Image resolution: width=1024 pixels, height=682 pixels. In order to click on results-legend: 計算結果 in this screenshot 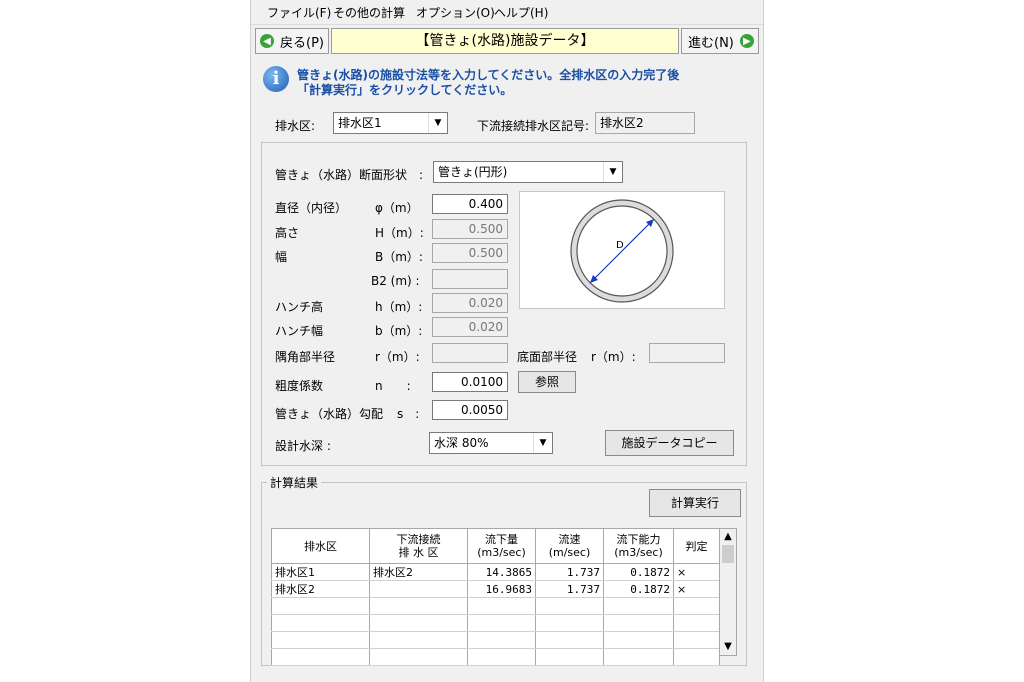, I will do `click(294, 482)`.